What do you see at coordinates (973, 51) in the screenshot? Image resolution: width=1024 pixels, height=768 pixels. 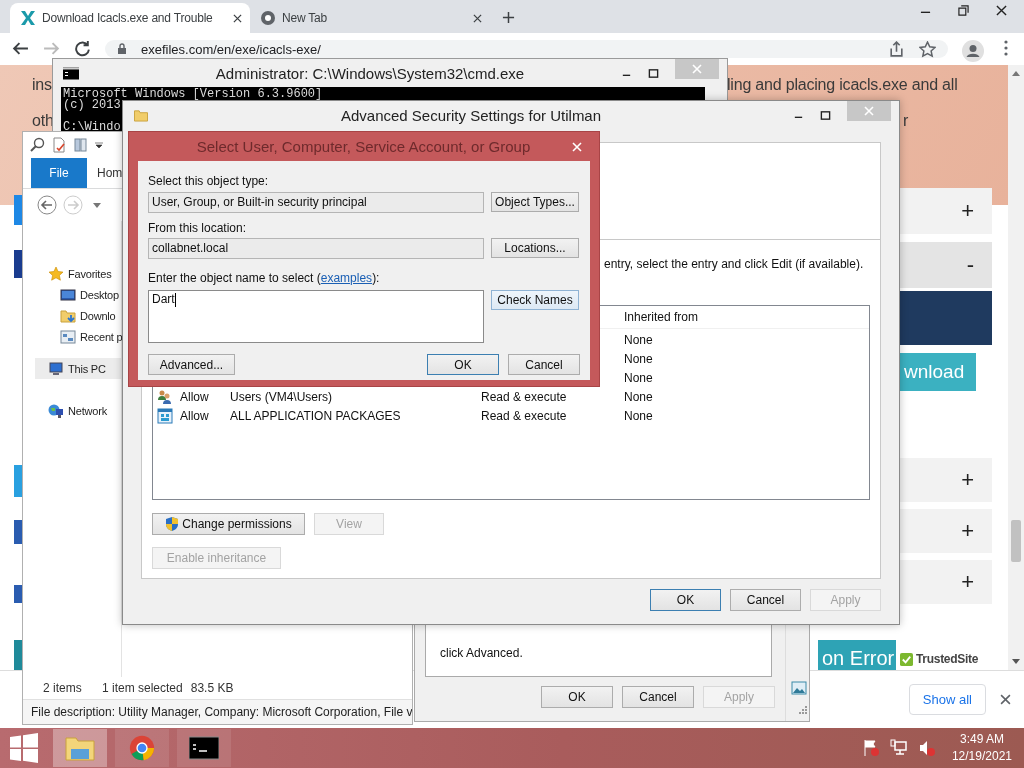 I see `profile-icon` at bounding box center [973, 51].